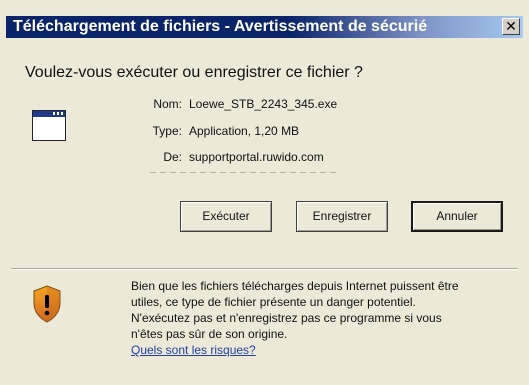 The height and width of the screenshot is (385, 529). I want to click on file-source-label: De:, so click(172, 157).